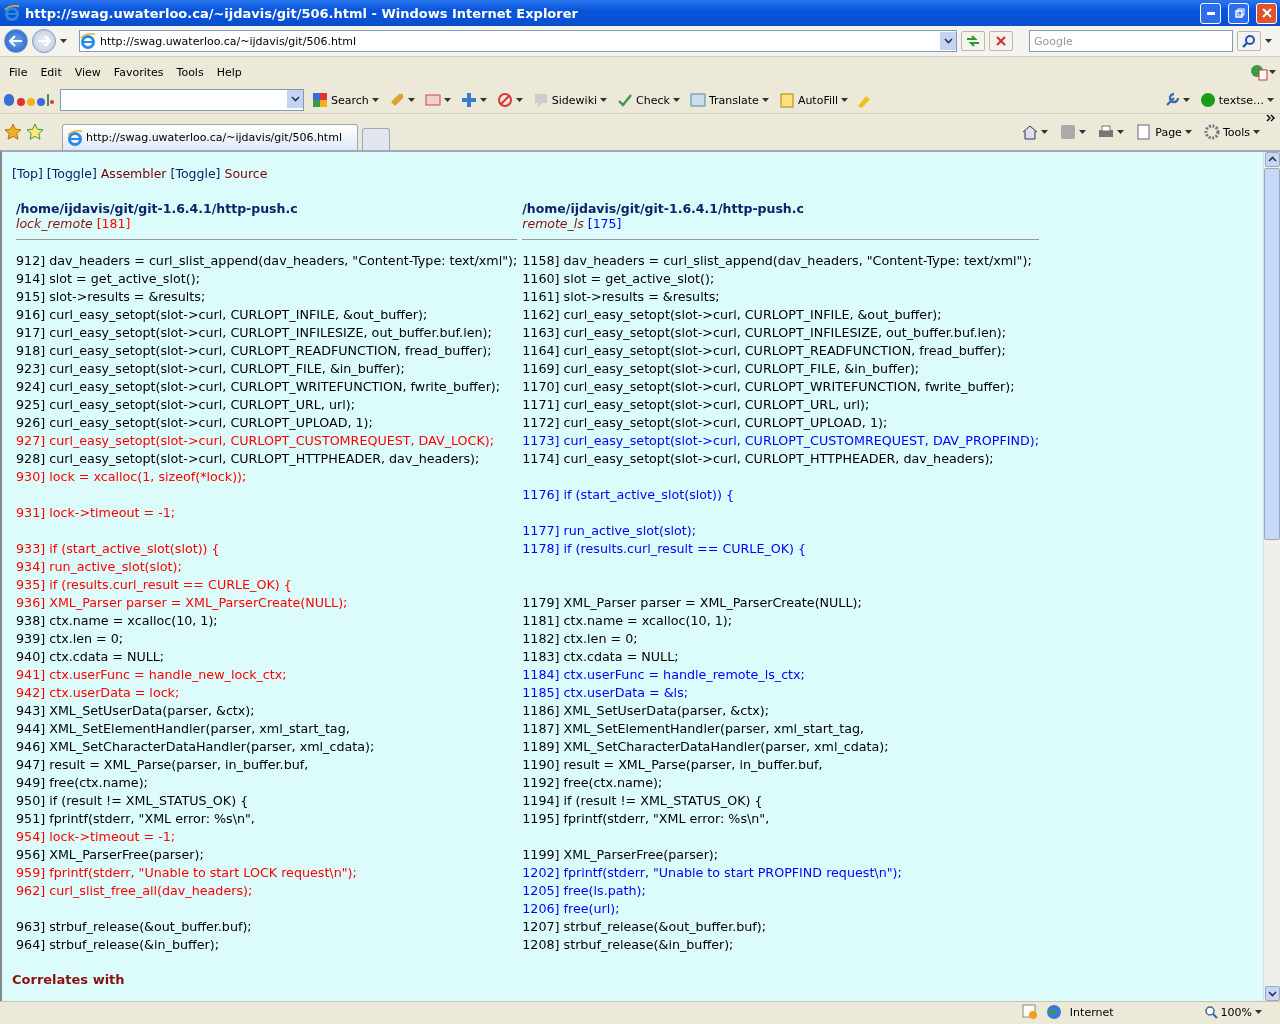 Image resolution: width=1280 pixels, height=1024 pixels. Describe the element at coordinates (432, 100) in the screenshot. I see `card-icon` at that location.